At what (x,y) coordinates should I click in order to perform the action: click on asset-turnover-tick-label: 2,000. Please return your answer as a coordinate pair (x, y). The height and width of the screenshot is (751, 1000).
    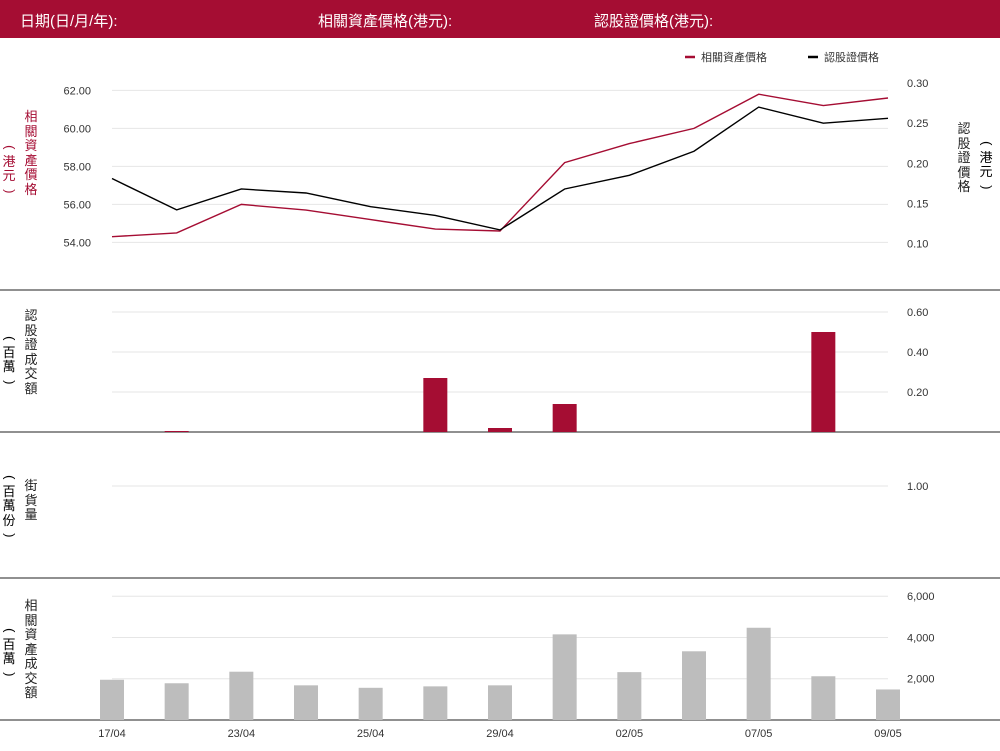
    Looking at the image, I should click on (921, 680).